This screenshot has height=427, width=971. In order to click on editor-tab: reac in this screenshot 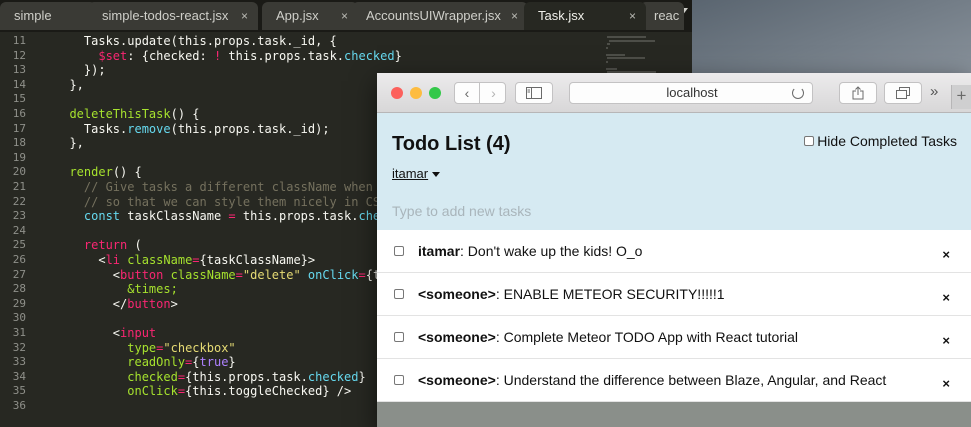, I will do `click(662, 16)`.